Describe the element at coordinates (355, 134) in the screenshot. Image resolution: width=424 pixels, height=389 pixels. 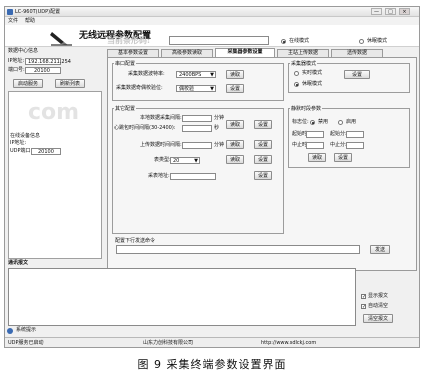
I see `start-min-field` at that location.